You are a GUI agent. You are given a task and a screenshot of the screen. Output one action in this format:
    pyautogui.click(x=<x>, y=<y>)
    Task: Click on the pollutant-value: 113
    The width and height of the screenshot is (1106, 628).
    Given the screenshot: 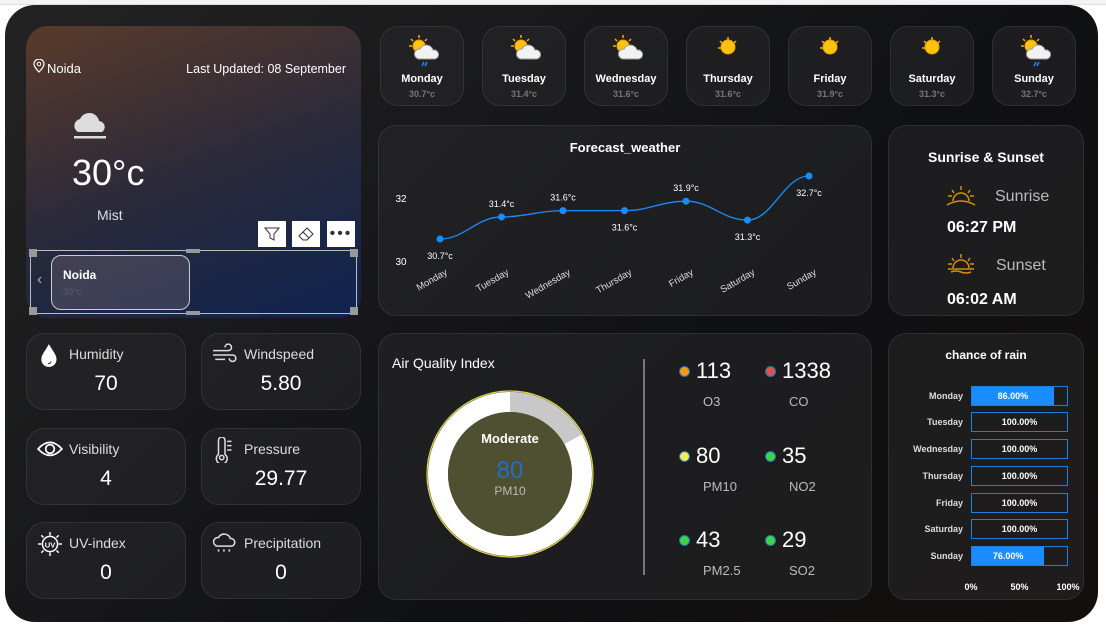 What is the action you would take?
    pyautogui.click(x=714, y=370)
    